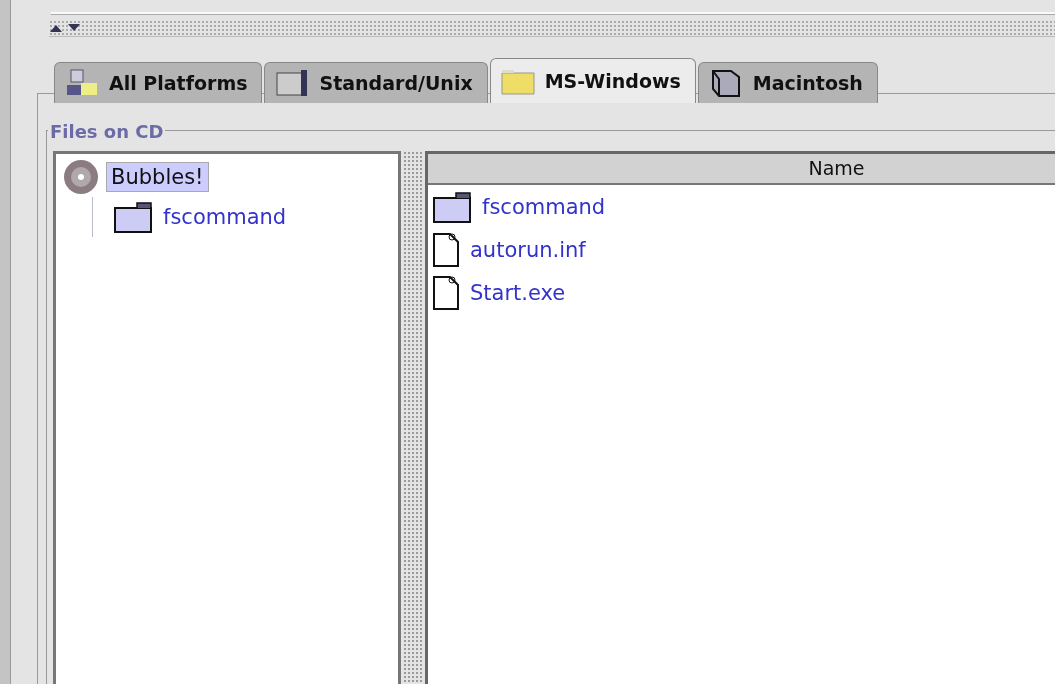  Describe the element at coordinates (157, 177) in the screenshot. I see `tree-item: Bubbles!` at that location.